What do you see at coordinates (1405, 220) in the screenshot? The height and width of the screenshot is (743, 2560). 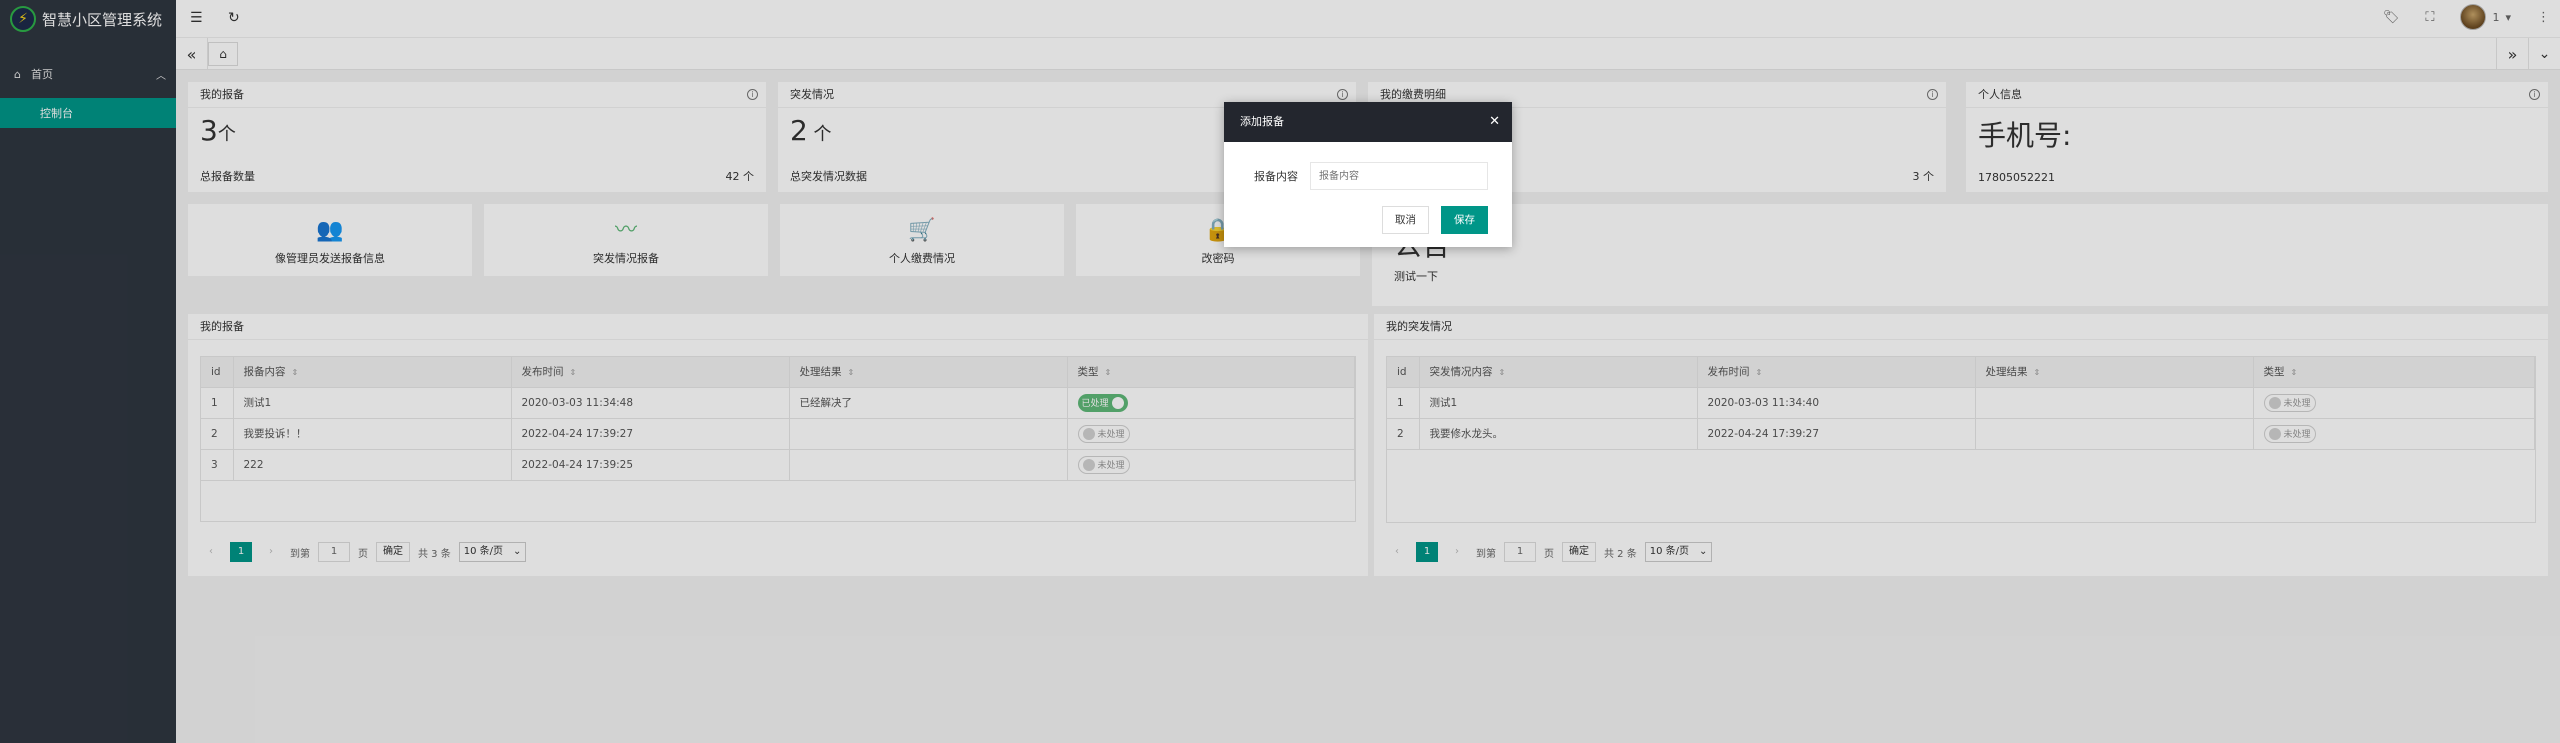 I see `cancel-button: 取消` at bounding box center [1405, 220].